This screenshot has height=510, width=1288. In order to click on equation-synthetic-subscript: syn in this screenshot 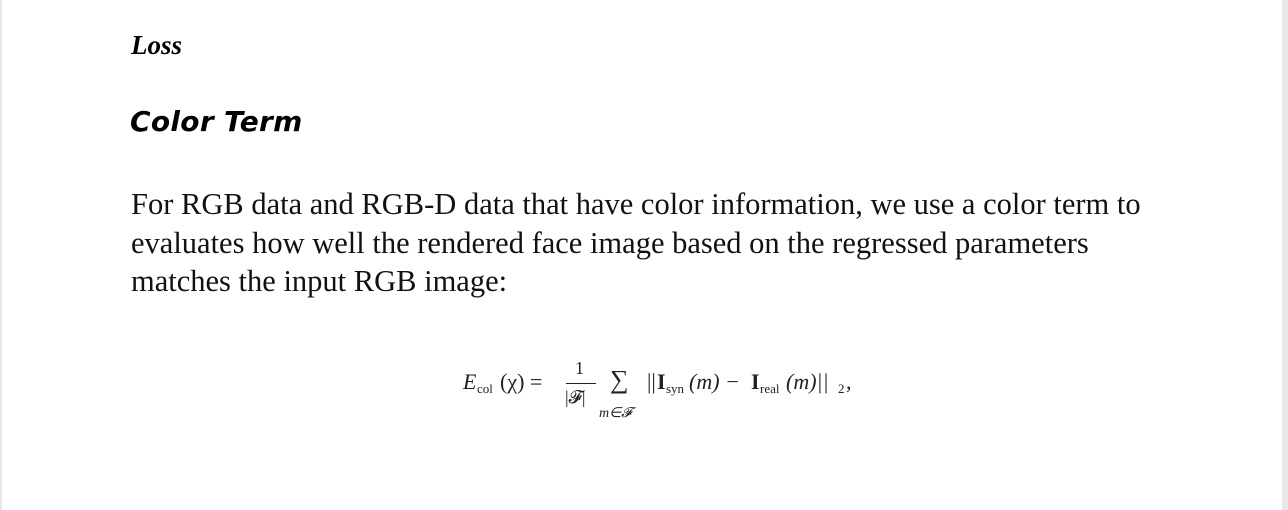, I will do `click(675, 388)`.